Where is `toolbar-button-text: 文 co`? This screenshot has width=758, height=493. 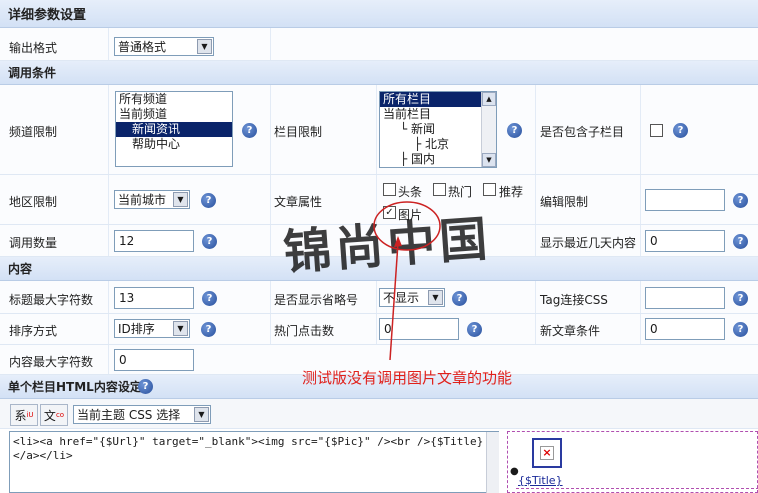 toolbar-button-text: 文 co is located at coordinates (54, 415).